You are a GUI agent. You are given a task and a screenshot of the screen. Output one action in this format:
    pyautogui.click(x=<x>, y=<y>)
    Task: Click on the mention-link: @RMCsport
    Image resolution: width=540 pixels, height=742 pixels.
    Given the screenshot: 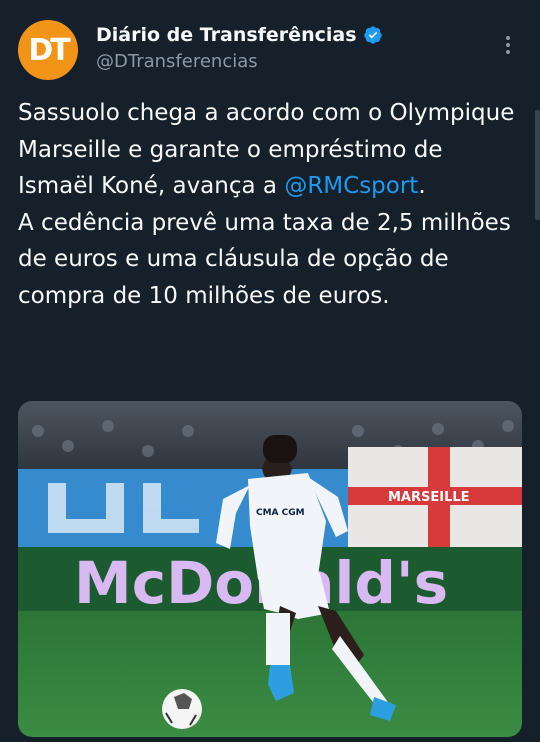 What is the action you would take?
    pyautogui.click(x=351, y=186)
    